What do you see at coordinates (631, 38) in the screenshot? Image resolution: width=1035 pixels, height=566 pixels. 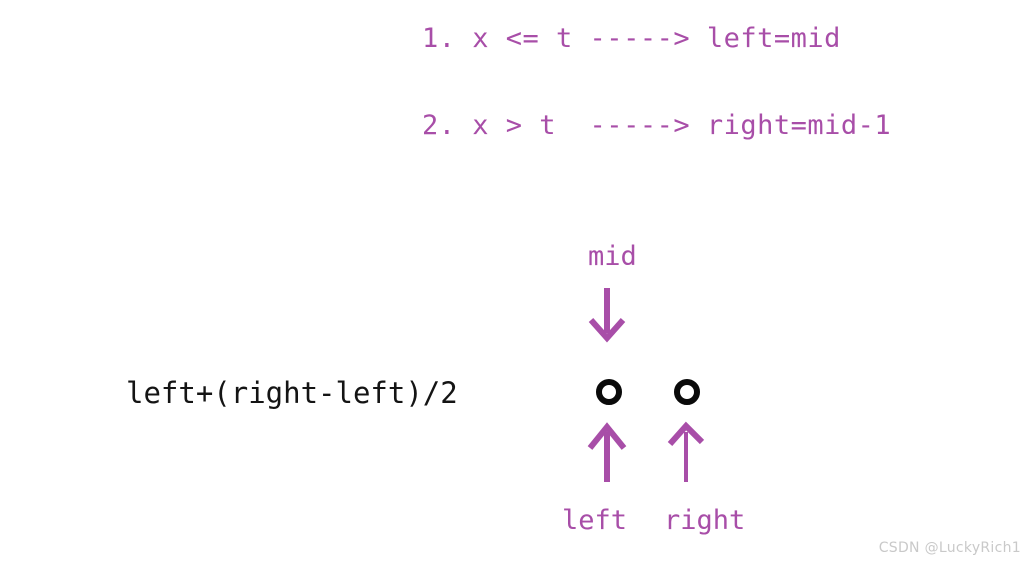 I see `rule-line-1: 1. x <= t -----> left=mid` at bounding box center [631, 38].